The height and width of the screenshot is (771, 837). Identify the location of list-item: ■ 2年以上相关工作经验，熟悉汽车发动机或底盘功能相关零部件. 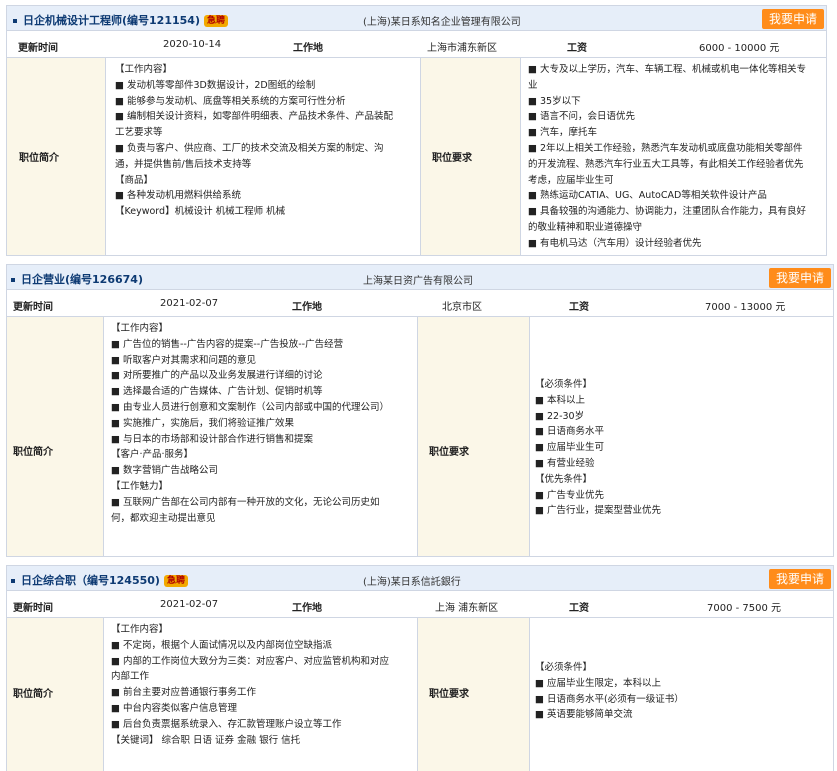
(665, 148).